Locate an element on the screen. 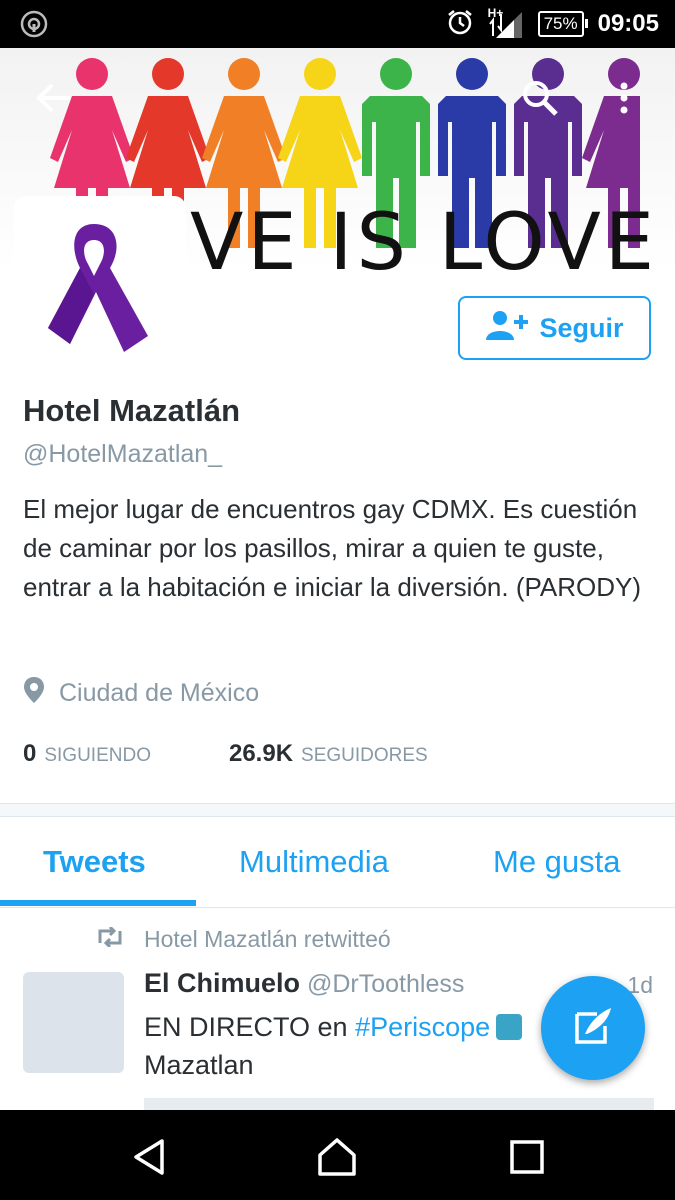  tab-likes: Me gusta is located at coordinates (557, 862).